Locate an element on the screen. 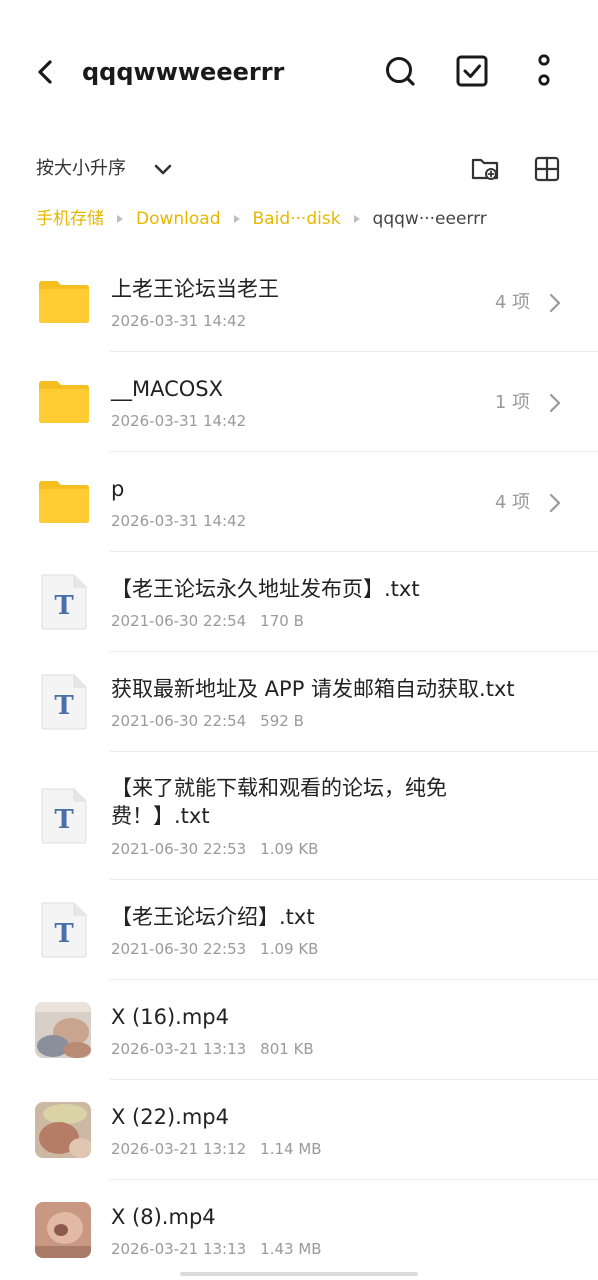  file-size: 170 B is located at coordinates (282, 621).